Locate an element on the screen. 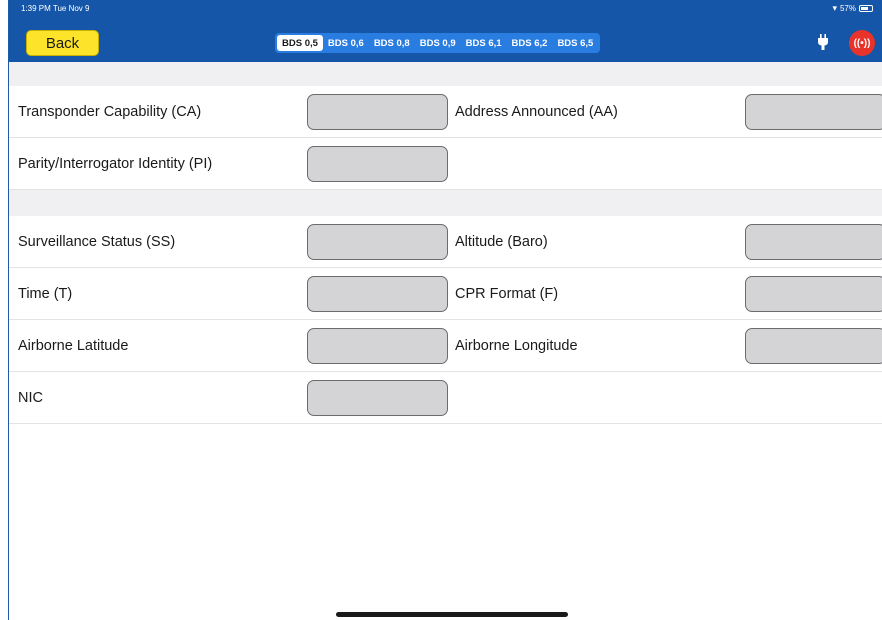 This screenshot has height=620, width=882. tab-bds-08: BDS 0,8 is located at coordinates (392, 43).